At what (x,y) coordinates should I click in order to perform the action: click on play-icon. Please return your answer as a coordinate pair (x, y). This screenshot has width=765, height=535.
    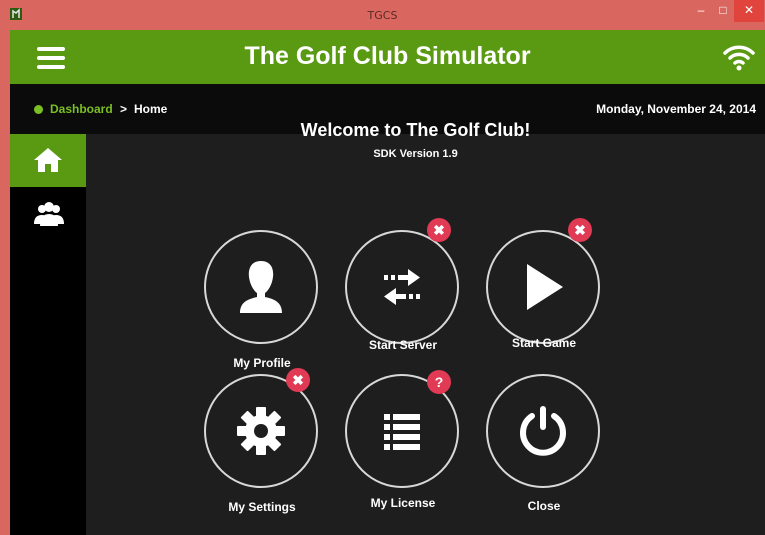
    Looking at the image, I should click on (545, 287).